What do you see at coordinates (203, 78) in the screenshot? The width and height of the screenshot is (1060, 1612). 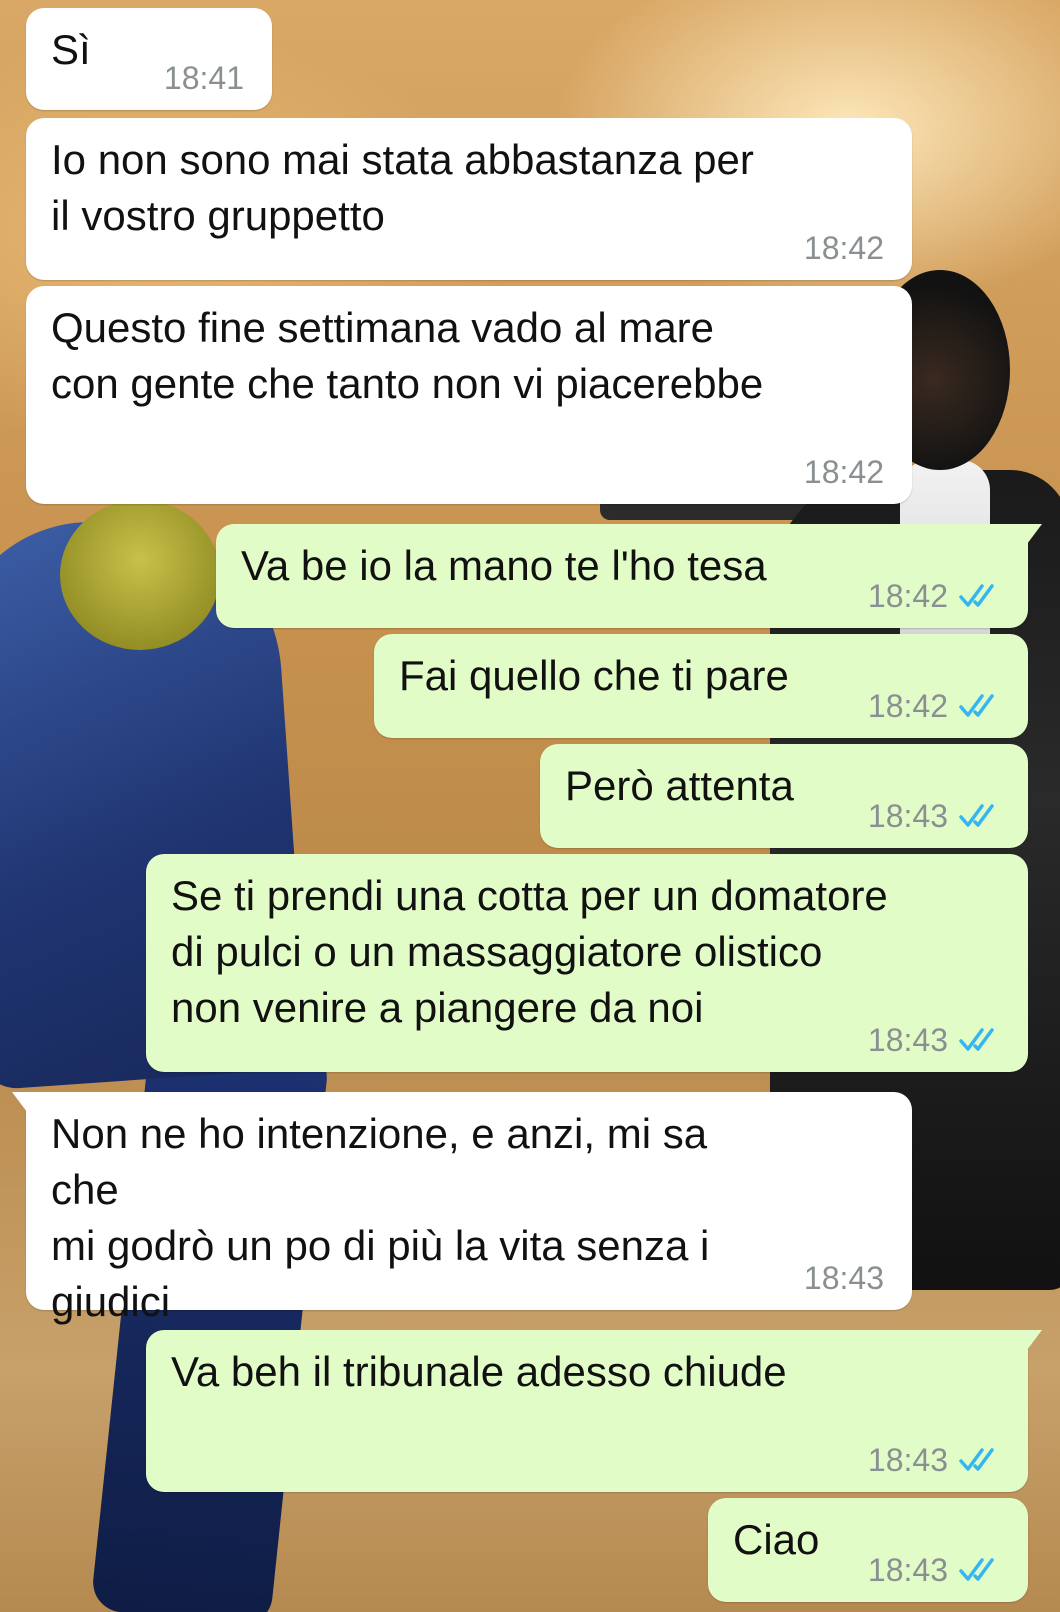 I see `message-time: 18:41` at bounding box center [203, 78].